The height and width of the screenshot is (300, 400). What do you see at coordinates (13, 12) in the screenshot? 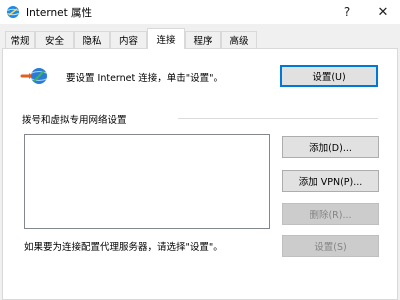
I see `internet-options-globe-icon` at bounding box center [13, 12].